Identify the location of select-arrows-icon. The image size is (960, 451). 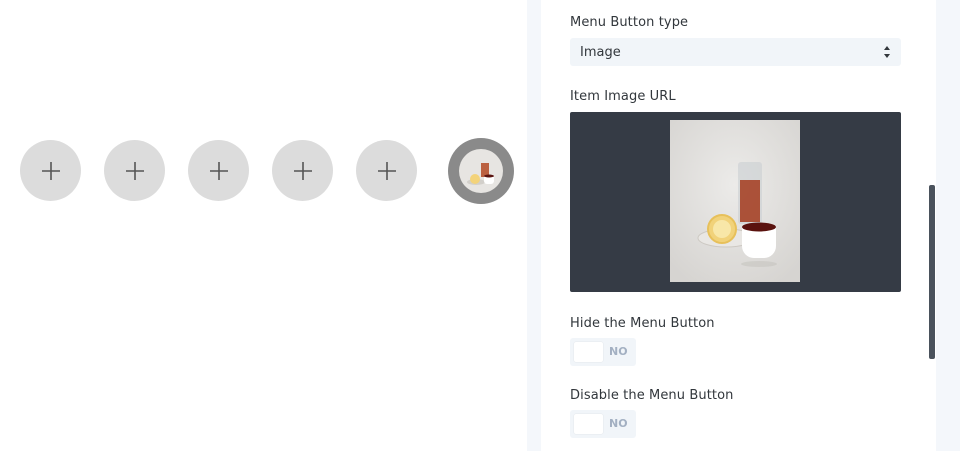
(887, 52).